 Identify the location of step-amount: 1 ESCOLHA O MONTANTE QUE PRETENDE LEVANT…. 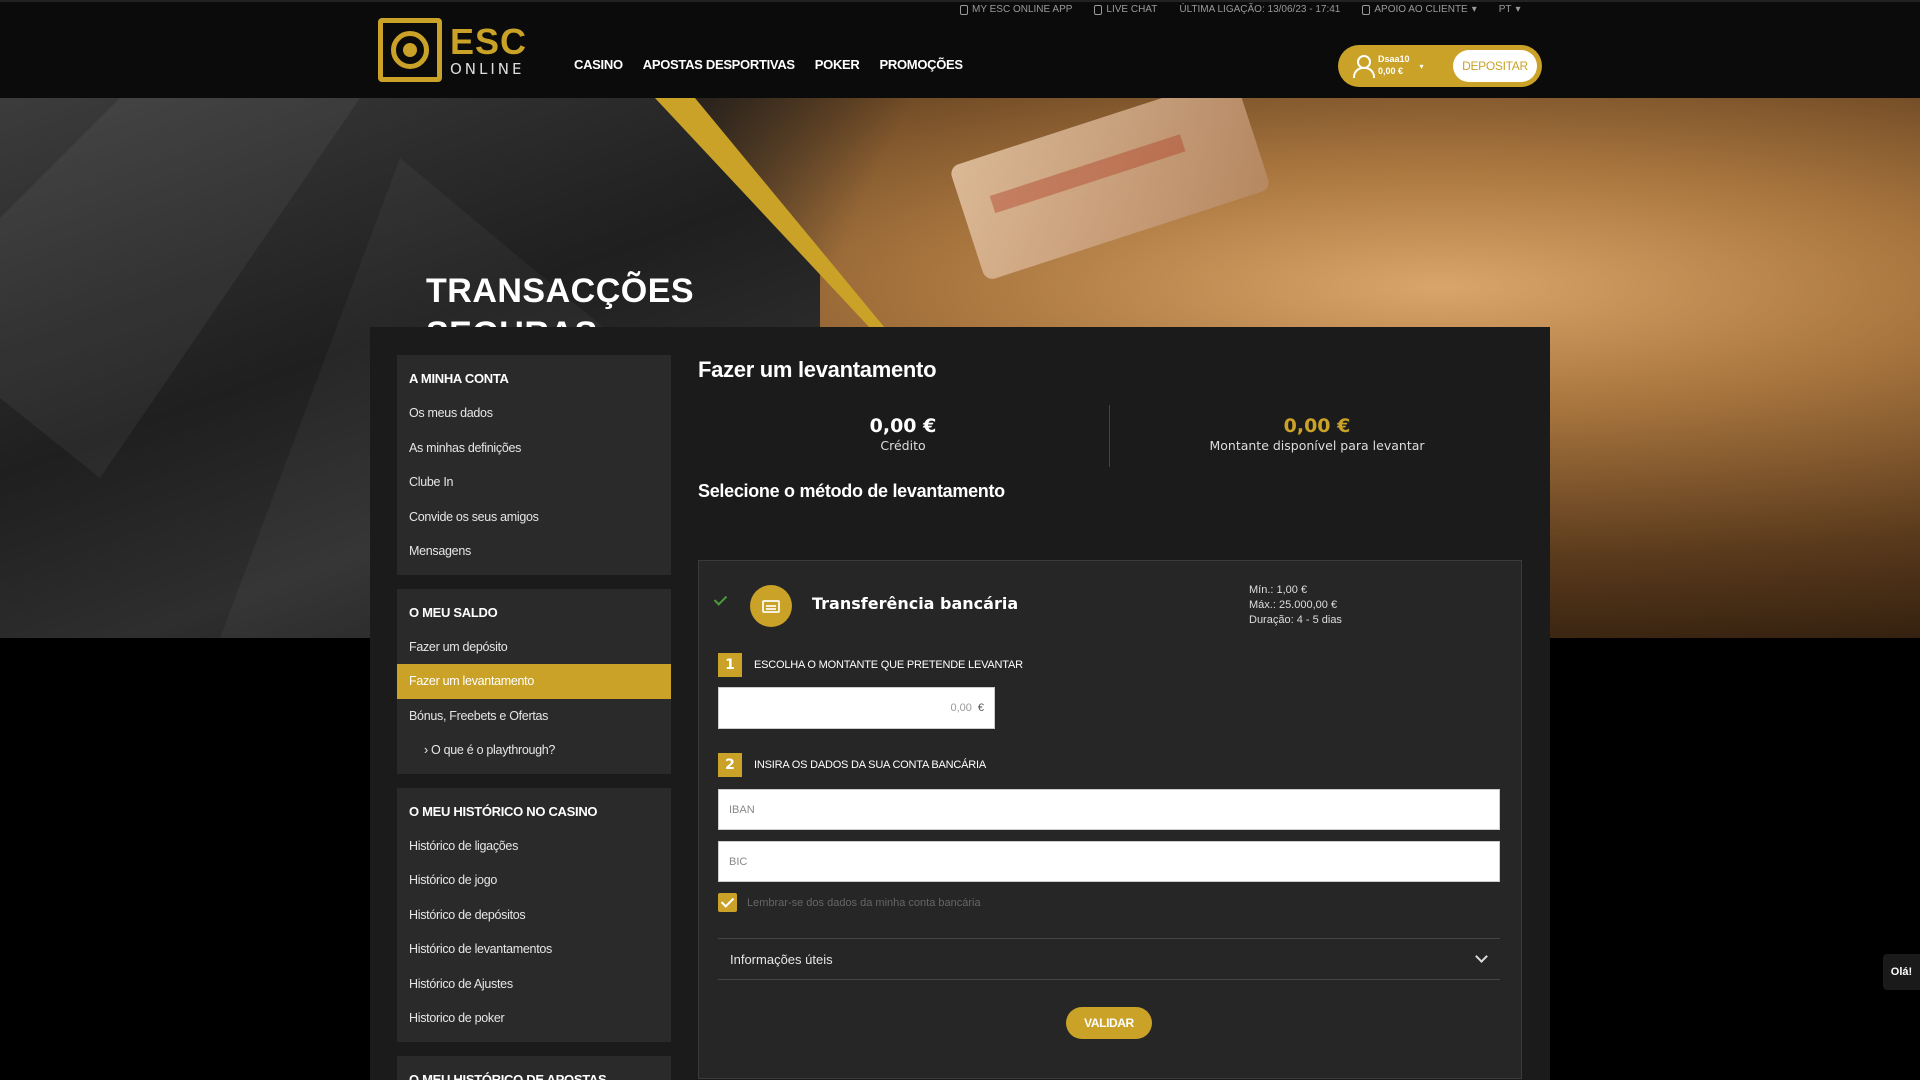
(870, 665).